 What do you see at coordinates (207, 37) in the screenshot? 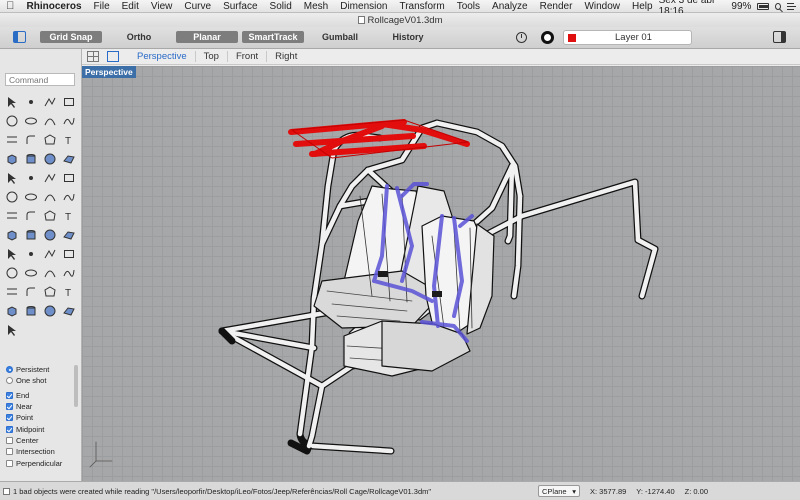
I see `planar-button: Planar` at bounding box center [207, 37].